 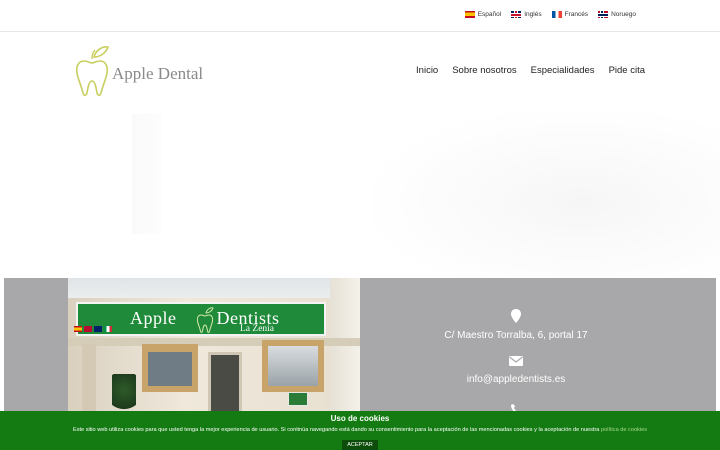 I want to click on language-fr: Francés, so click(x=570, y=14).